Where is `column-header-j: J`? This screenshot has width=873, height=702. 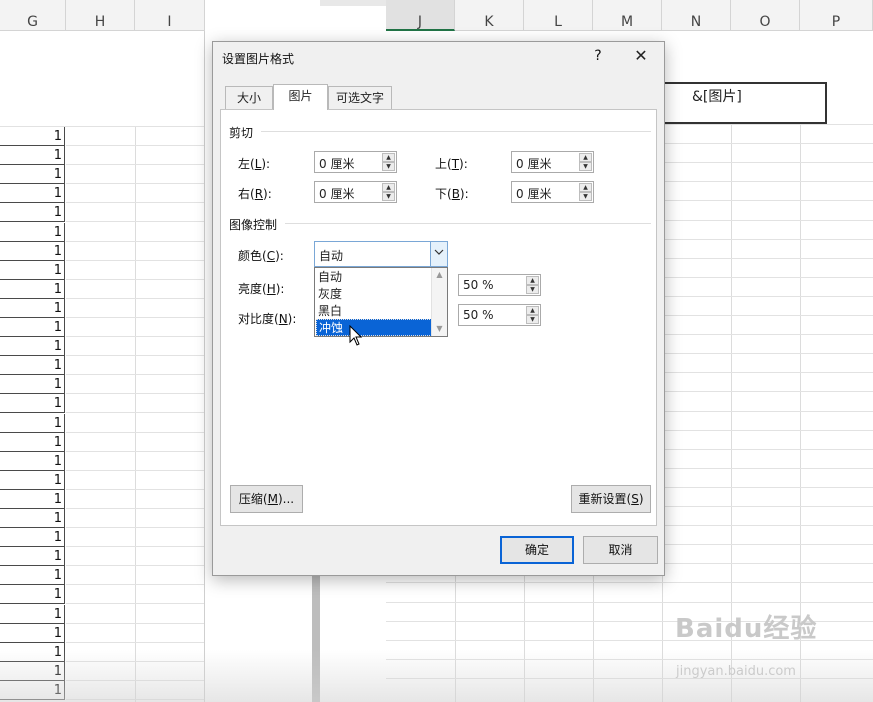 column-header-j: J is located at coordinates (420, 15).